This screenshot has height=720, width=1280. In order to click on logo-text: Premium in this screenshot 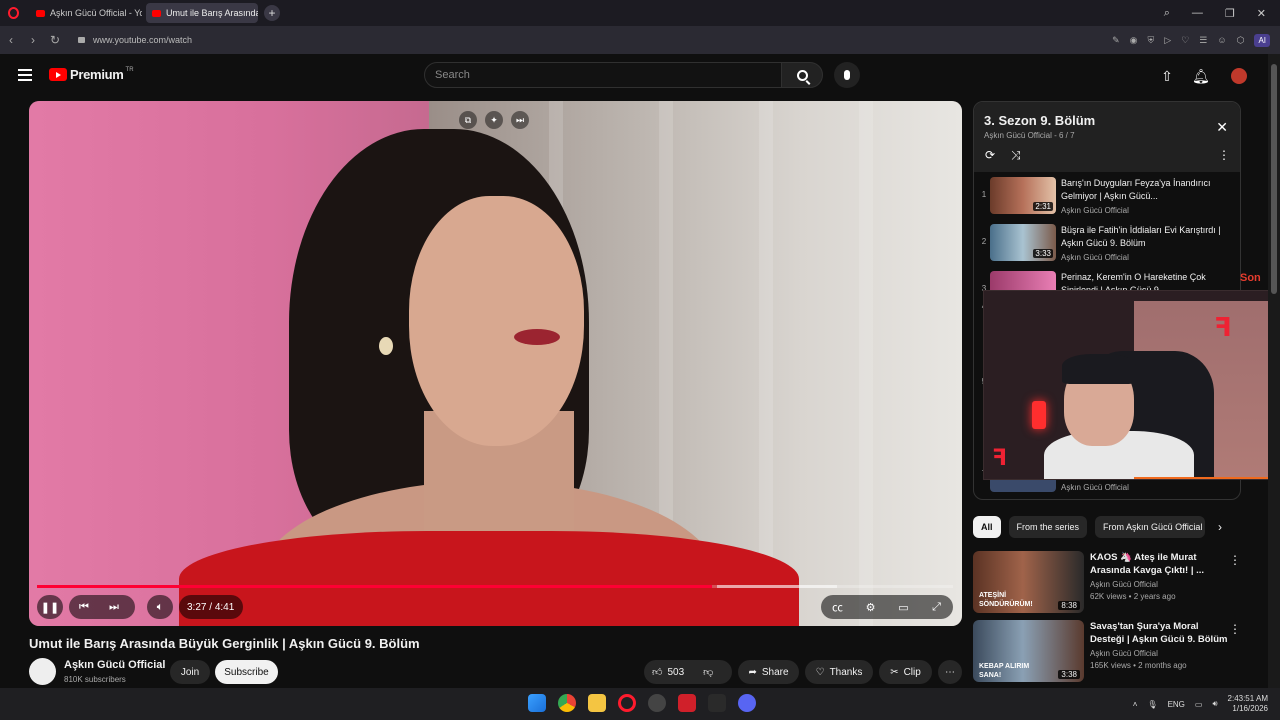, I will do `click(97, 74)`.